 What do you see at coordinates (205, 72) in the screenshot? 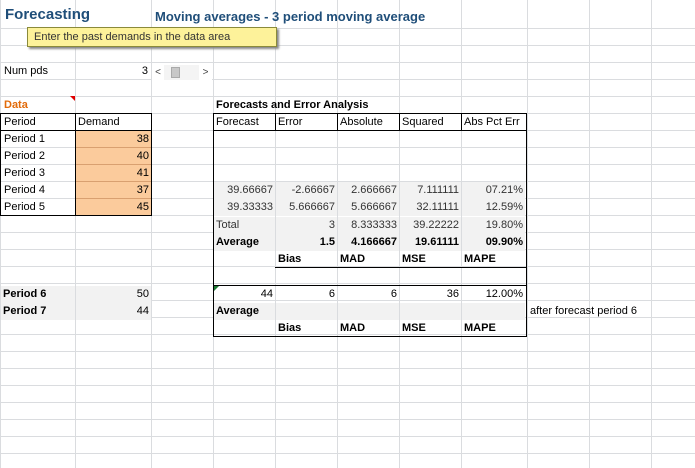
I see `scroll-right-arrow-icon: >` at bounding box center [205, 72].